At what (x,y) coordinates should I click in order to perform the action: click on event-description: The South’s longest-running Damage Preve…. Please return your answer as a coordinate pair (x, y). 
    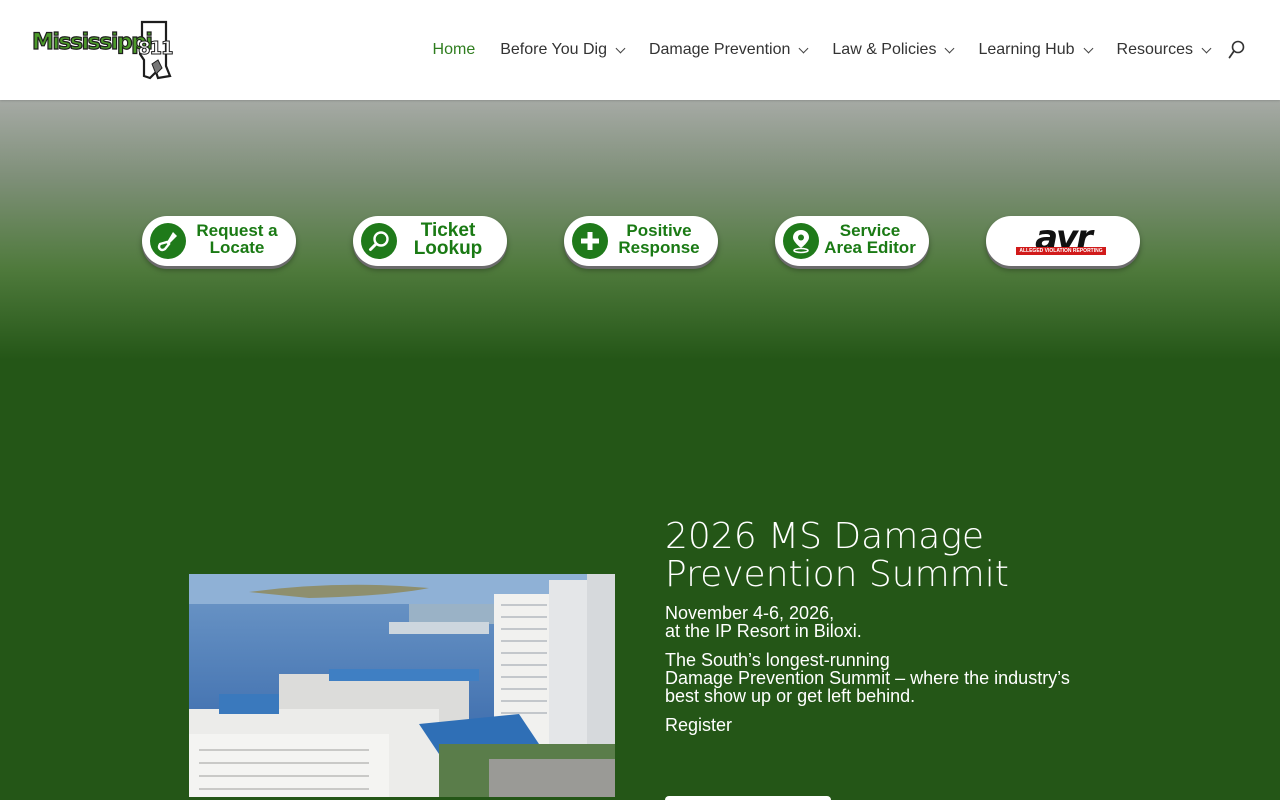
    Looking at the image, I should click on (880, 678).